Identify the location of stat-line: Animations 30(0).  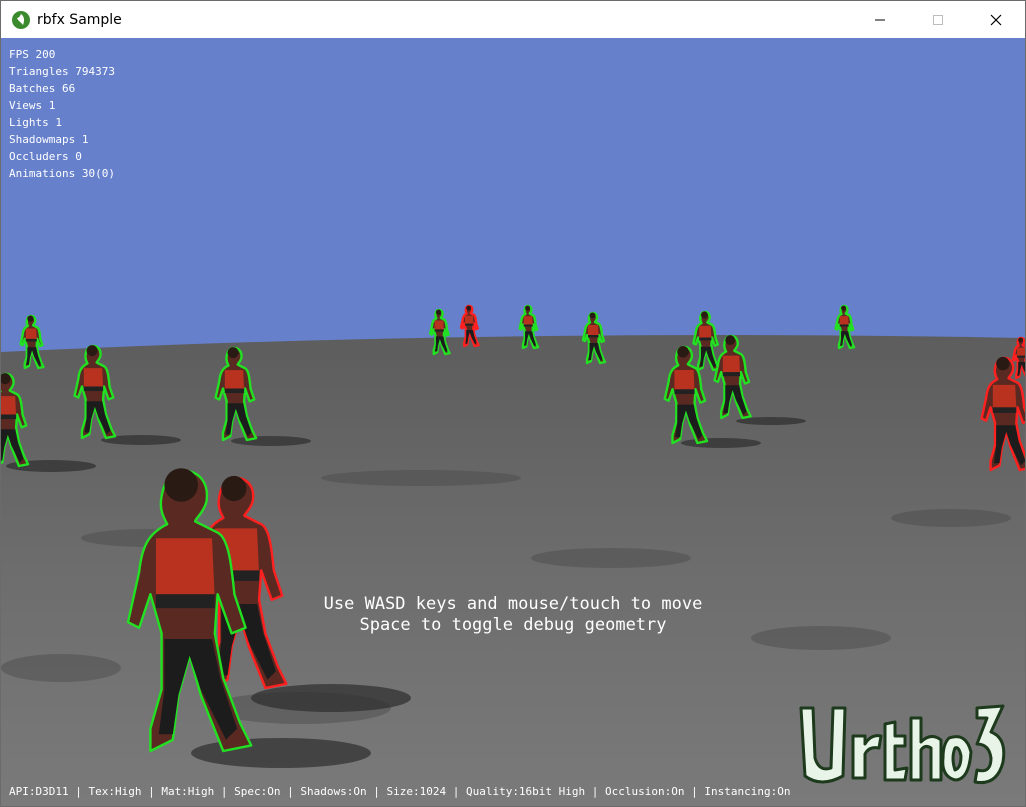
(62, 173).